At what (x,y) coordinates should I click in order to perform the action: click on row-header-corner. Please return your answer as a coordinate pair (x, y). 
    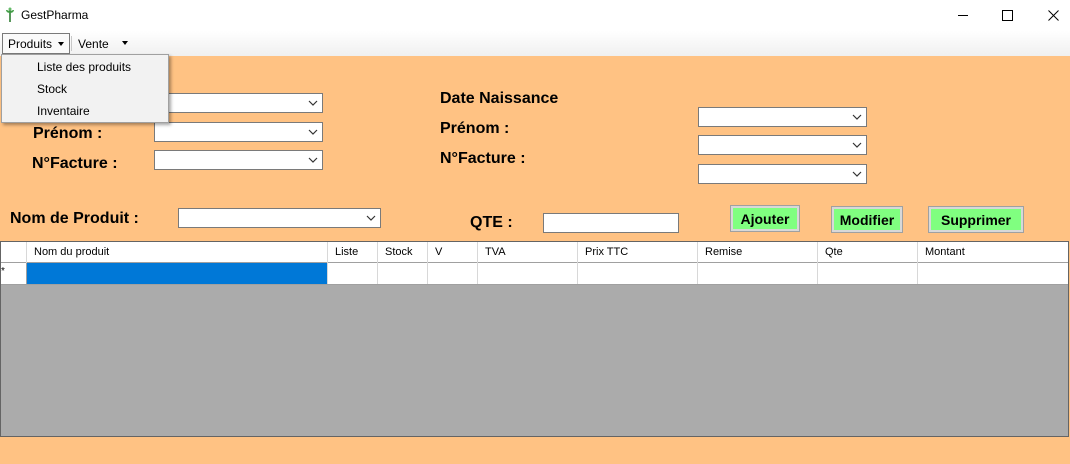
    Looking at the image, I should click on (14, 252).